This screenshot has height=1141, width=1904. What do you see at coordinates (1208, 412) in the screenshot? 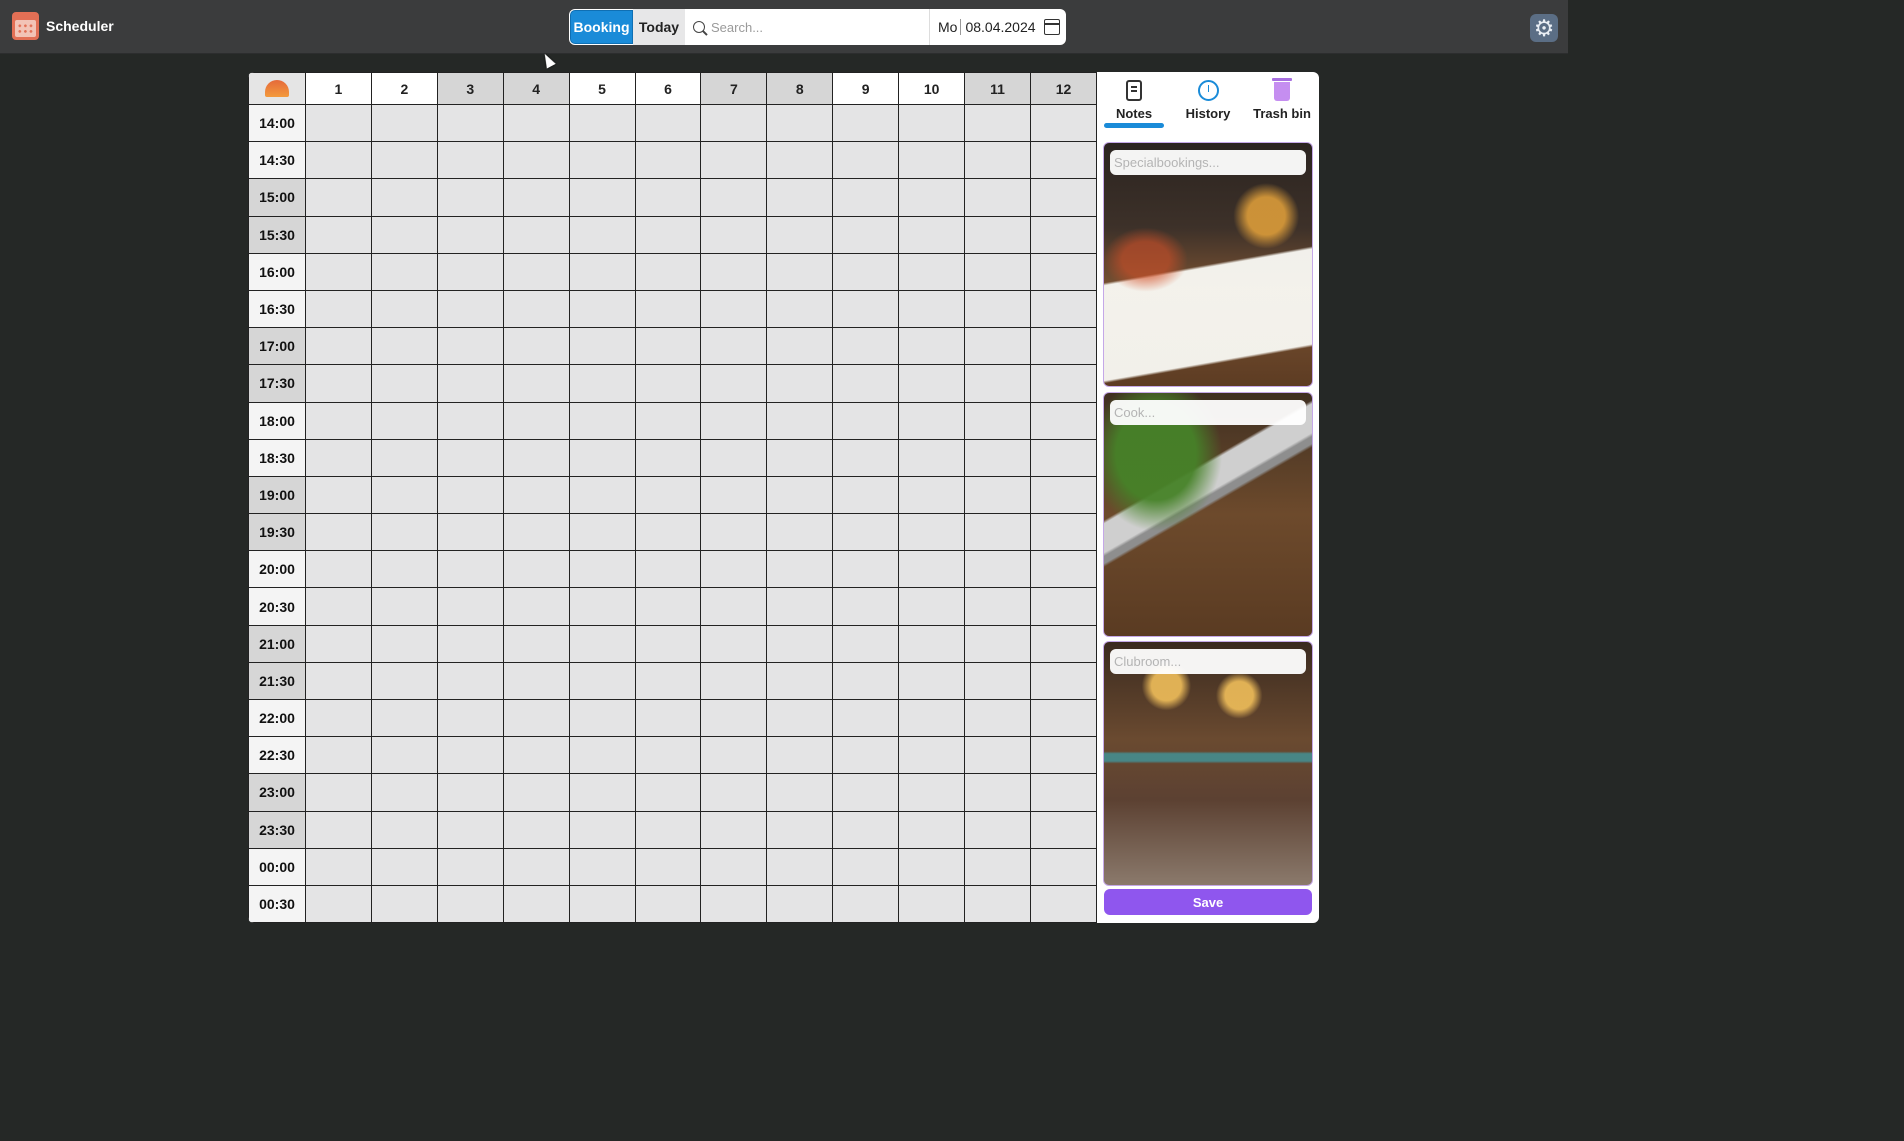
I see `cook-note-input` at bounding box center [1208, 412].